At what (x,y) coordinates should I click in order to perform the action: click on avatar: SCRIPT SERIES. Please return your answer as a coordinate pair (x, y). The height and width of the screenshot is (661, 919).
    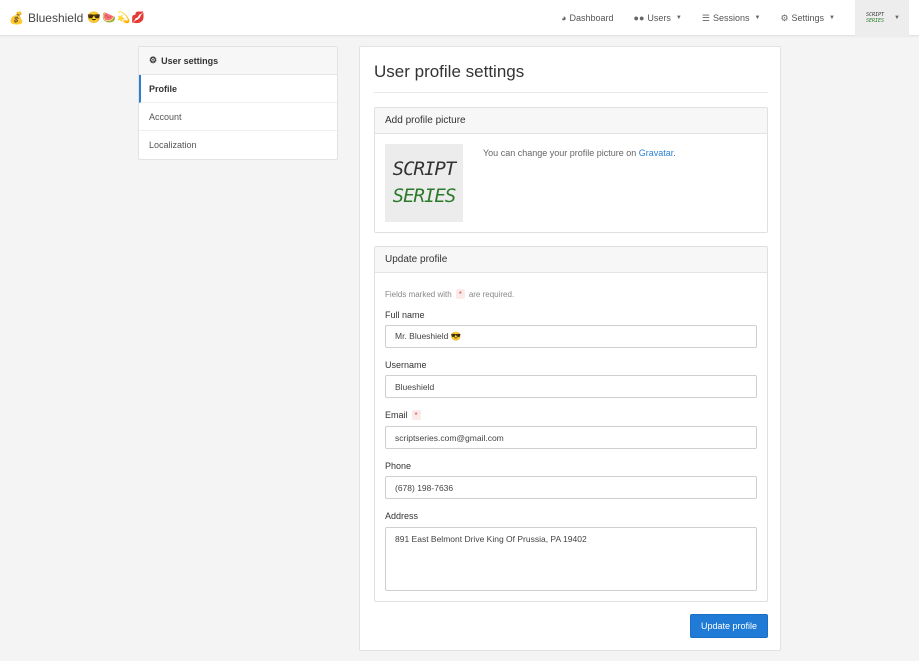
    Looking at the image, I should click on (875, 18).